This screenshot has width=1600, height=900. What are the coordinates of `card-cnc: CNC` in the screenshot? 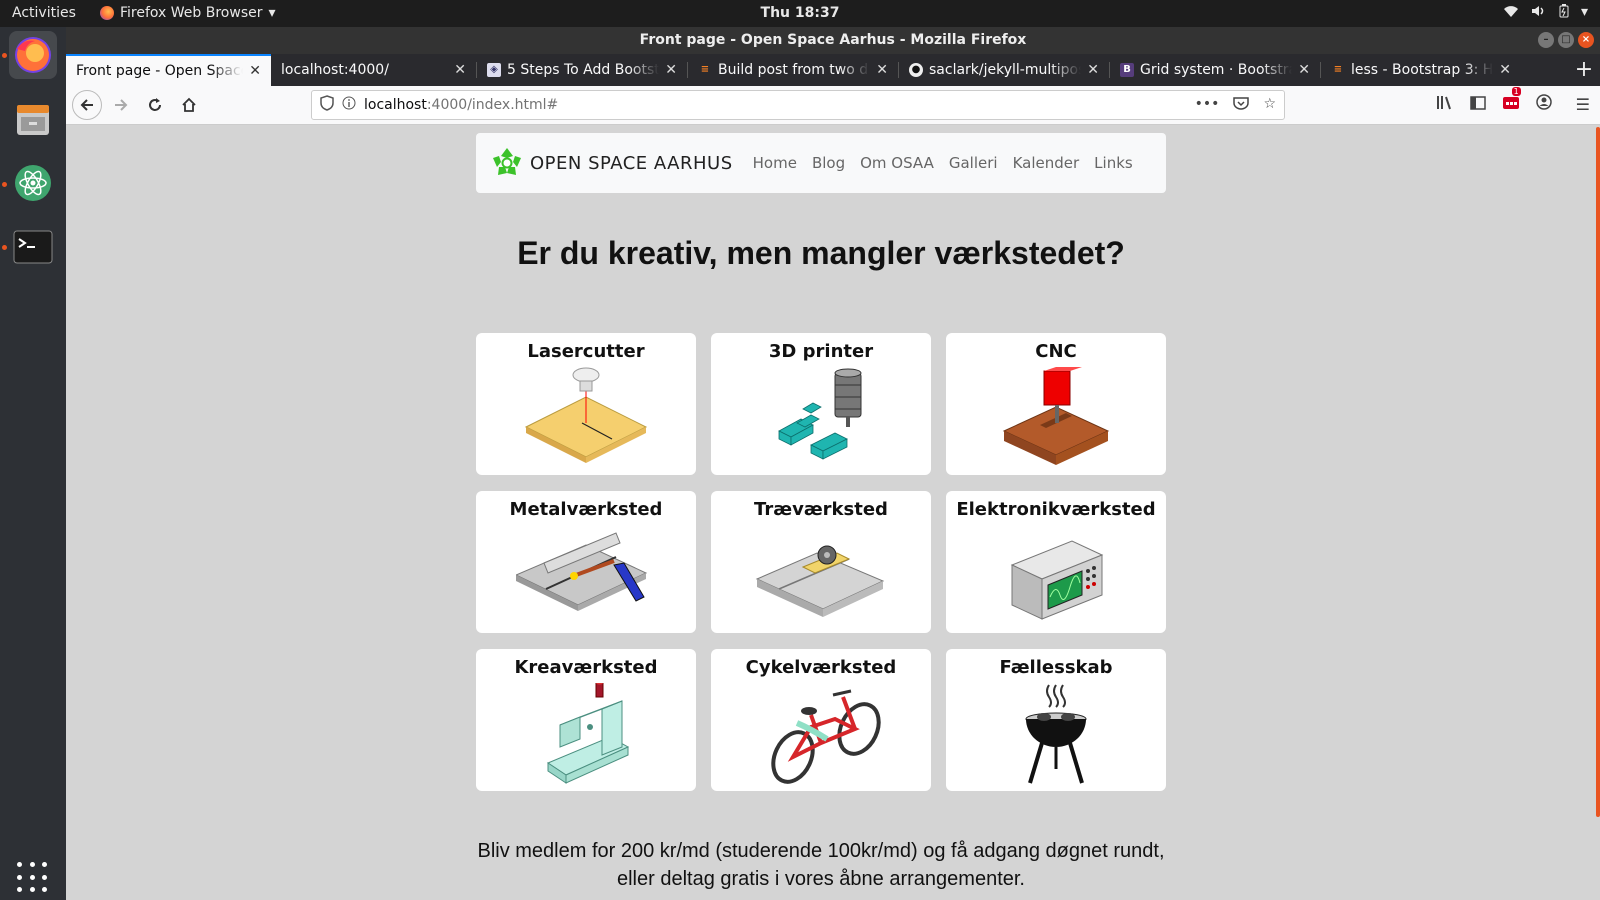 It's located at (1056, 404).